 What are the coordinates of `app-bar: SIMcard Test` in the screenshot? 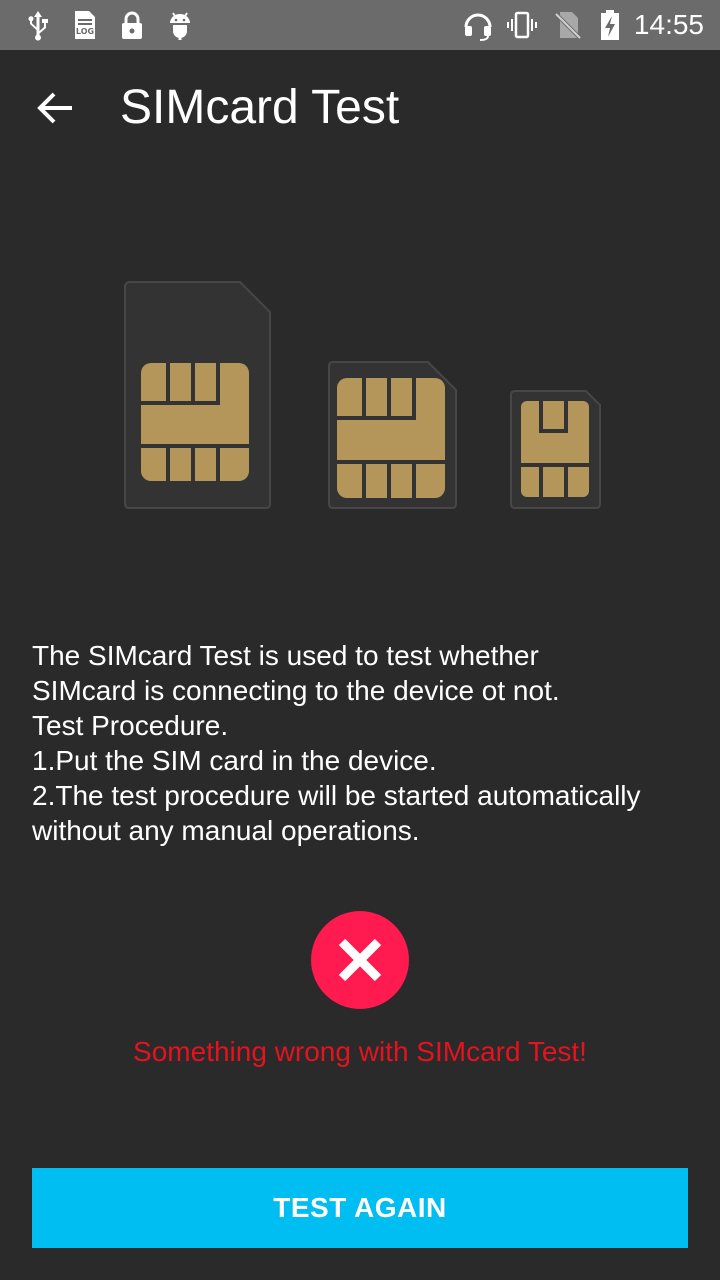 It's located at (360, 106).